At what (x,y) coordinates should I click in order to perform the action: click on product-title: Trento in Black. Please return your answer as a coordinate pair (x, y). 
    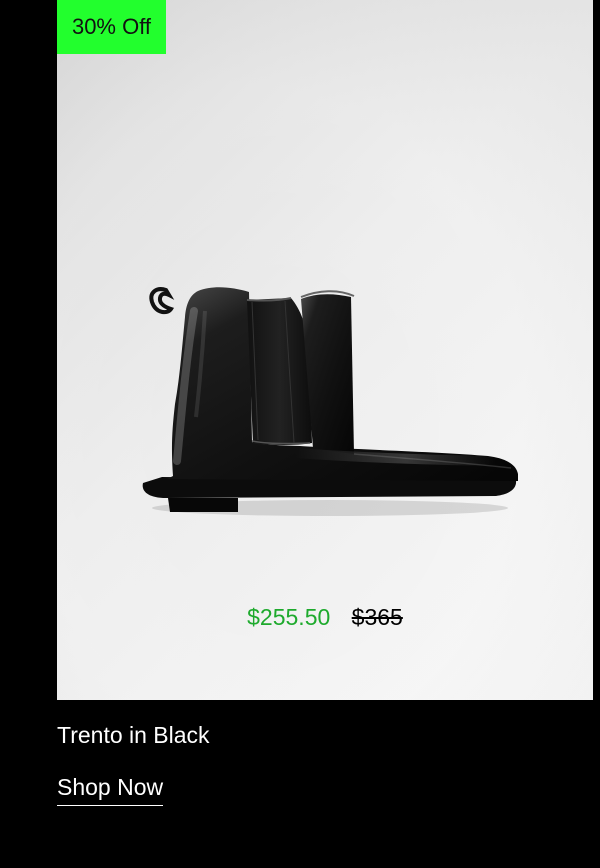
    Looking at the image, I should click on (133, 735).